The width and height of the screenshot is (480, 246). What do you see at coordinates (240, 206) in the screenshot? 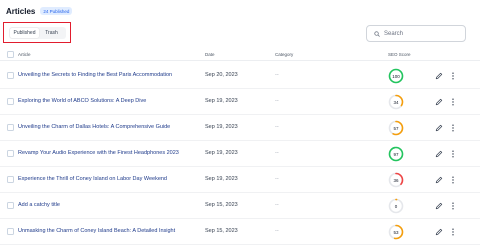
I see `table-row: Add a catchy title Sep 15, 2023 -- 0` at bounding box center [240, 206].